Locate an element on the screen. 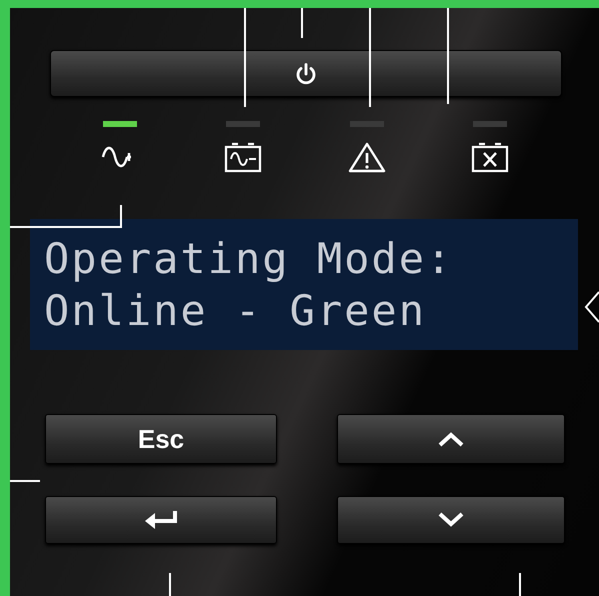 Image resolution: width=599 pixels, height=596 pixels. warning-icon is located at coordinates (366, 157).